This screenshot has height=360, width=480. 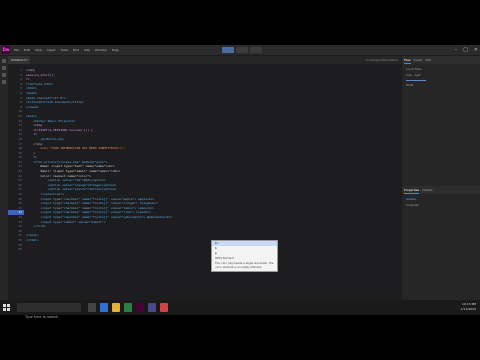 I want to click on file-icon, so click(x=4, y=61).